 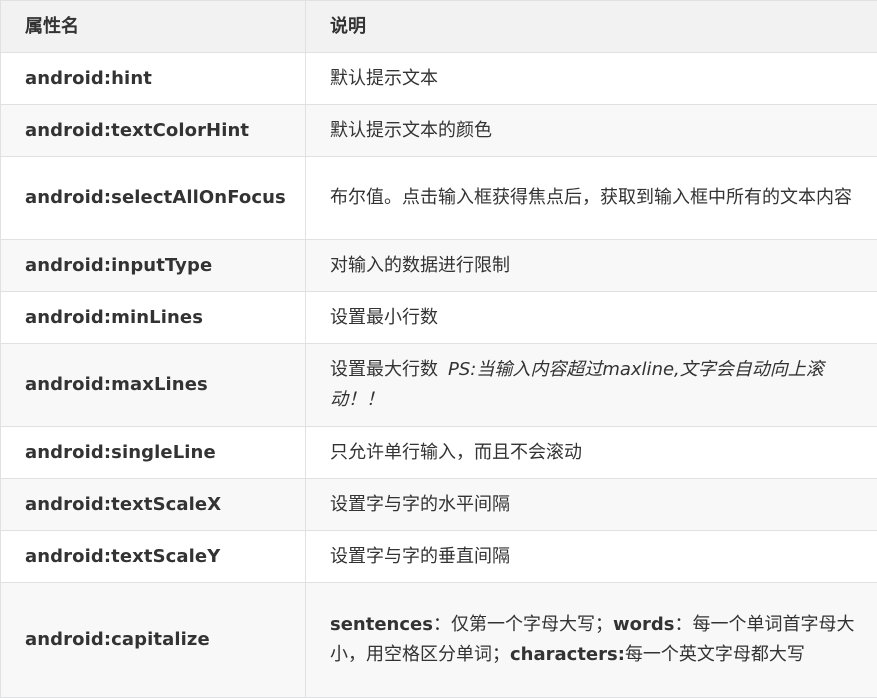 I want to click on description-text: 每一个英文字母都大写, so click(x=715, y=654).